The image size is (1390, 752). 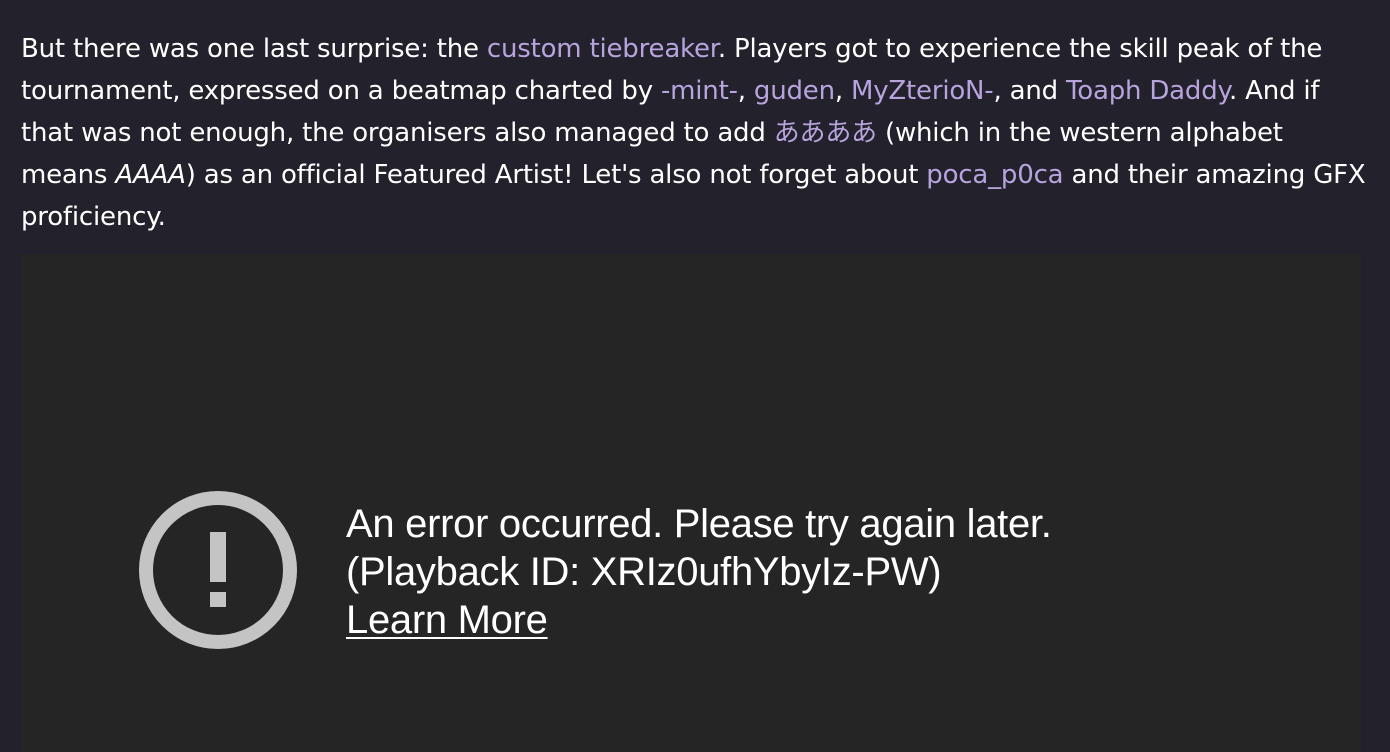 I want to click on text-segment: But there was one last surprise: the, so click(x=254, y=49).